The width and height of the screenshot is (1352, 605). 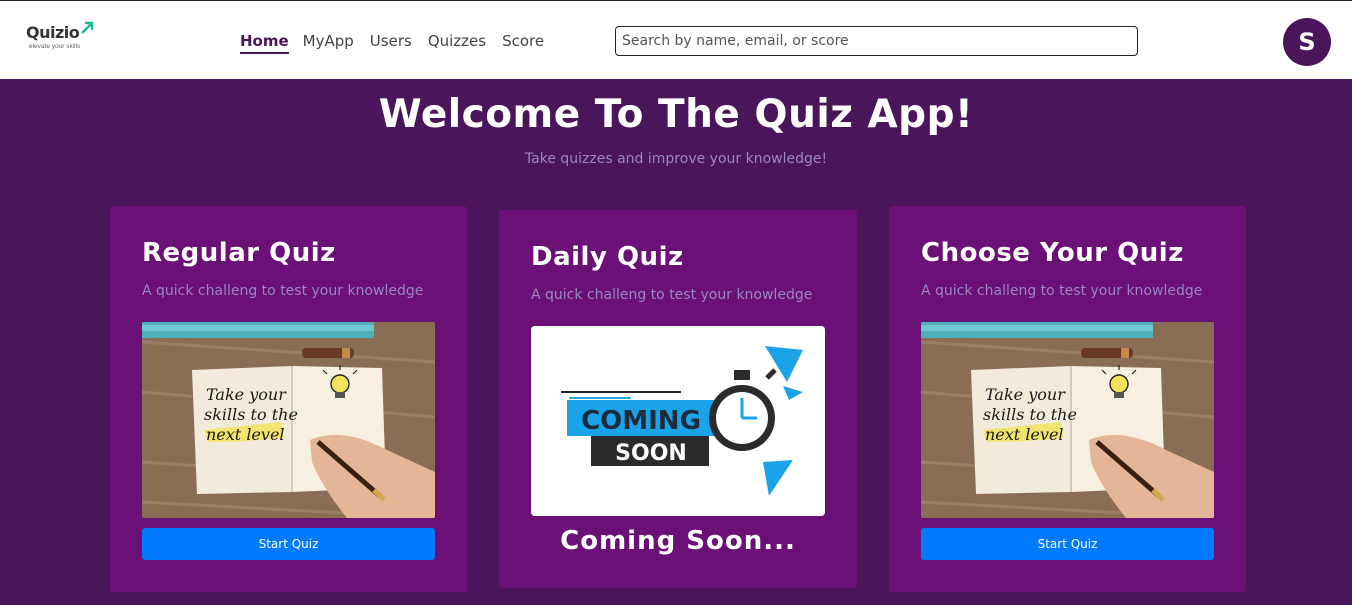 I want to click on nav-quizzes: Quizzes, so click(x=457, y=43).